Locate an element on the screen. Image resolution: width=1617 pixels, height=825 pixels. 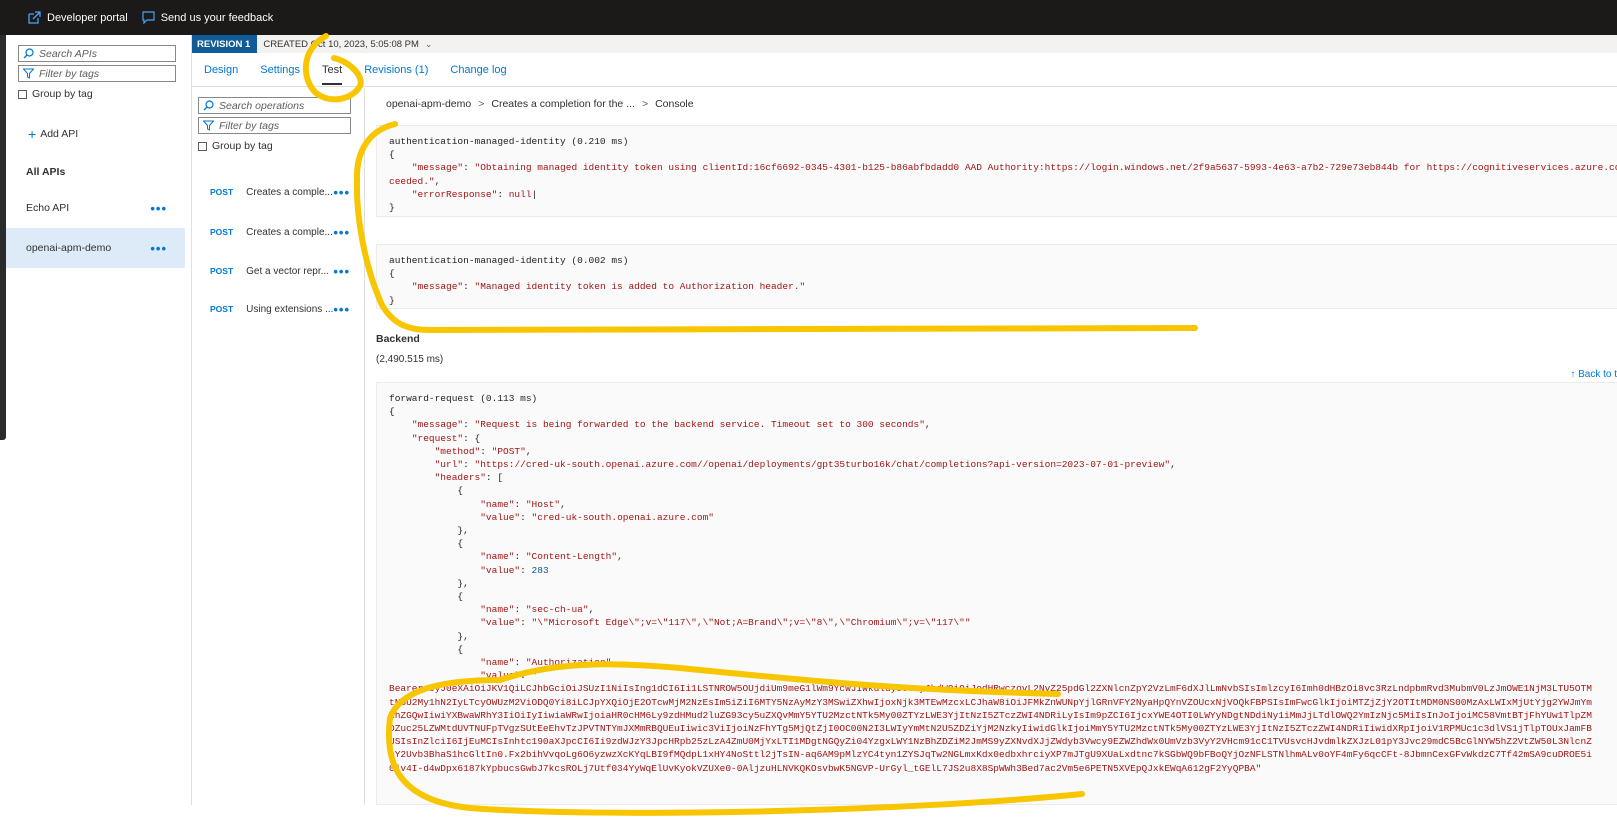
plus-icon: + is located at coordinates (32, 134).